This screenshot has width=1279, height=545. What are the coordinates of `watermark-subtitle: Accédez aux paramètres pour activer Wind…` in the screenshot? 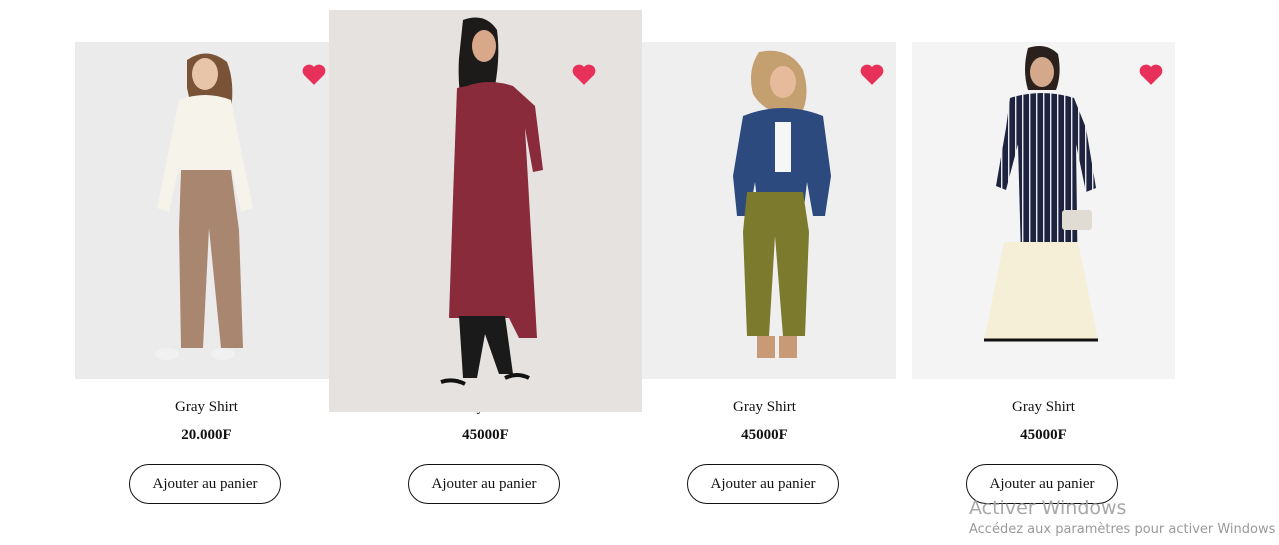 It's located at (1122, 529).